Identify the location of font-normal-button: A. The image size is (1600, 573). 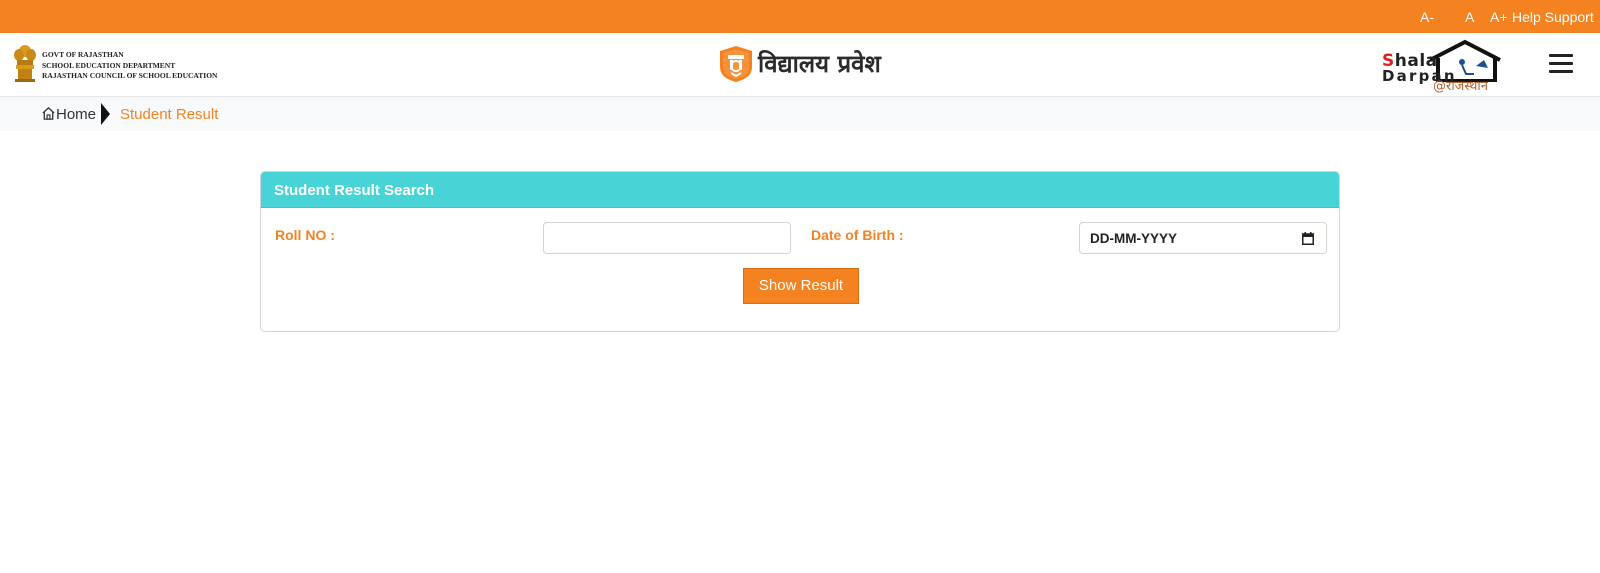
(1469, 17).